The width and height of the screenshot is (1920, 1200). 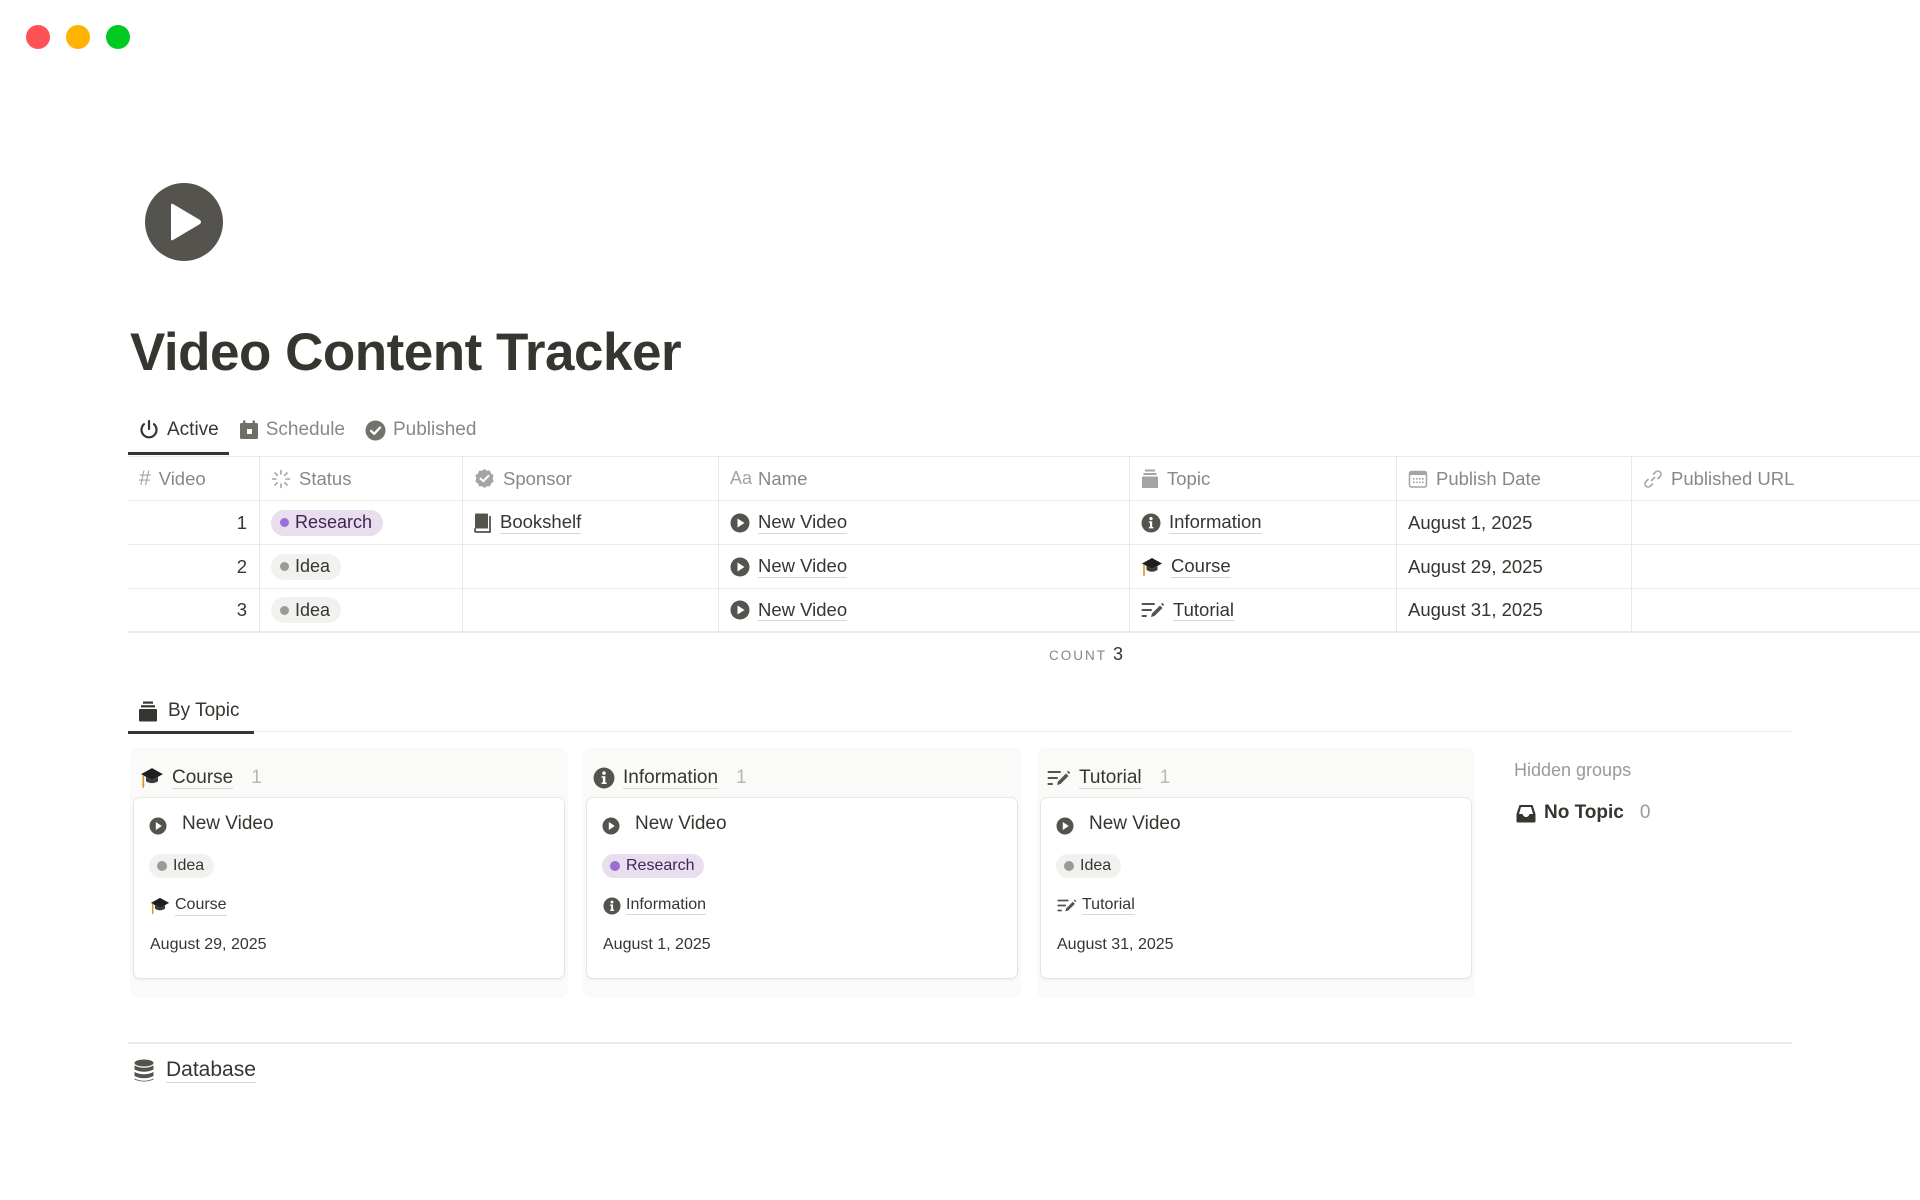 I want to click on tab-label: Active, so click(x=193, y=429).